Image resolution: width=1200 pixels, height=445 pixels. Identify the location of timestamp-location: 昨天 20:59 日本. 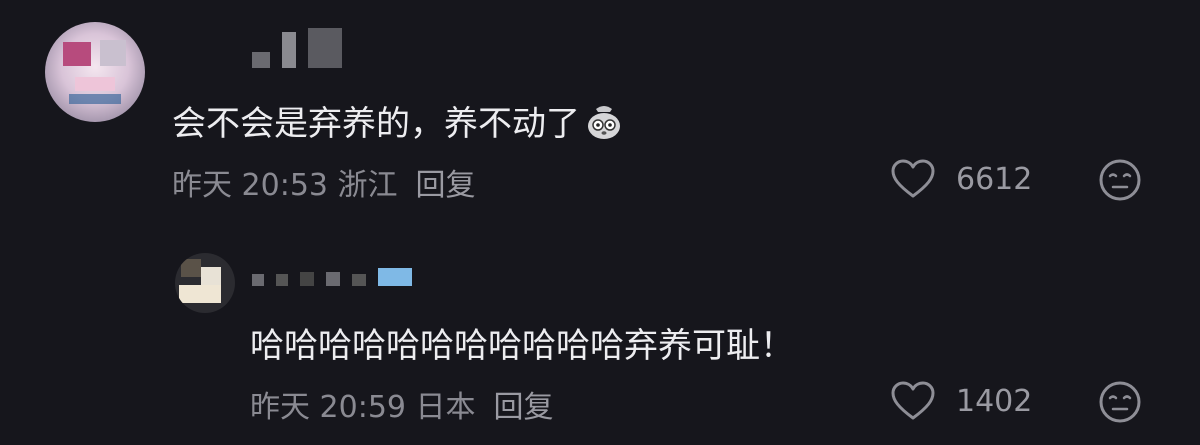
(363, 407).